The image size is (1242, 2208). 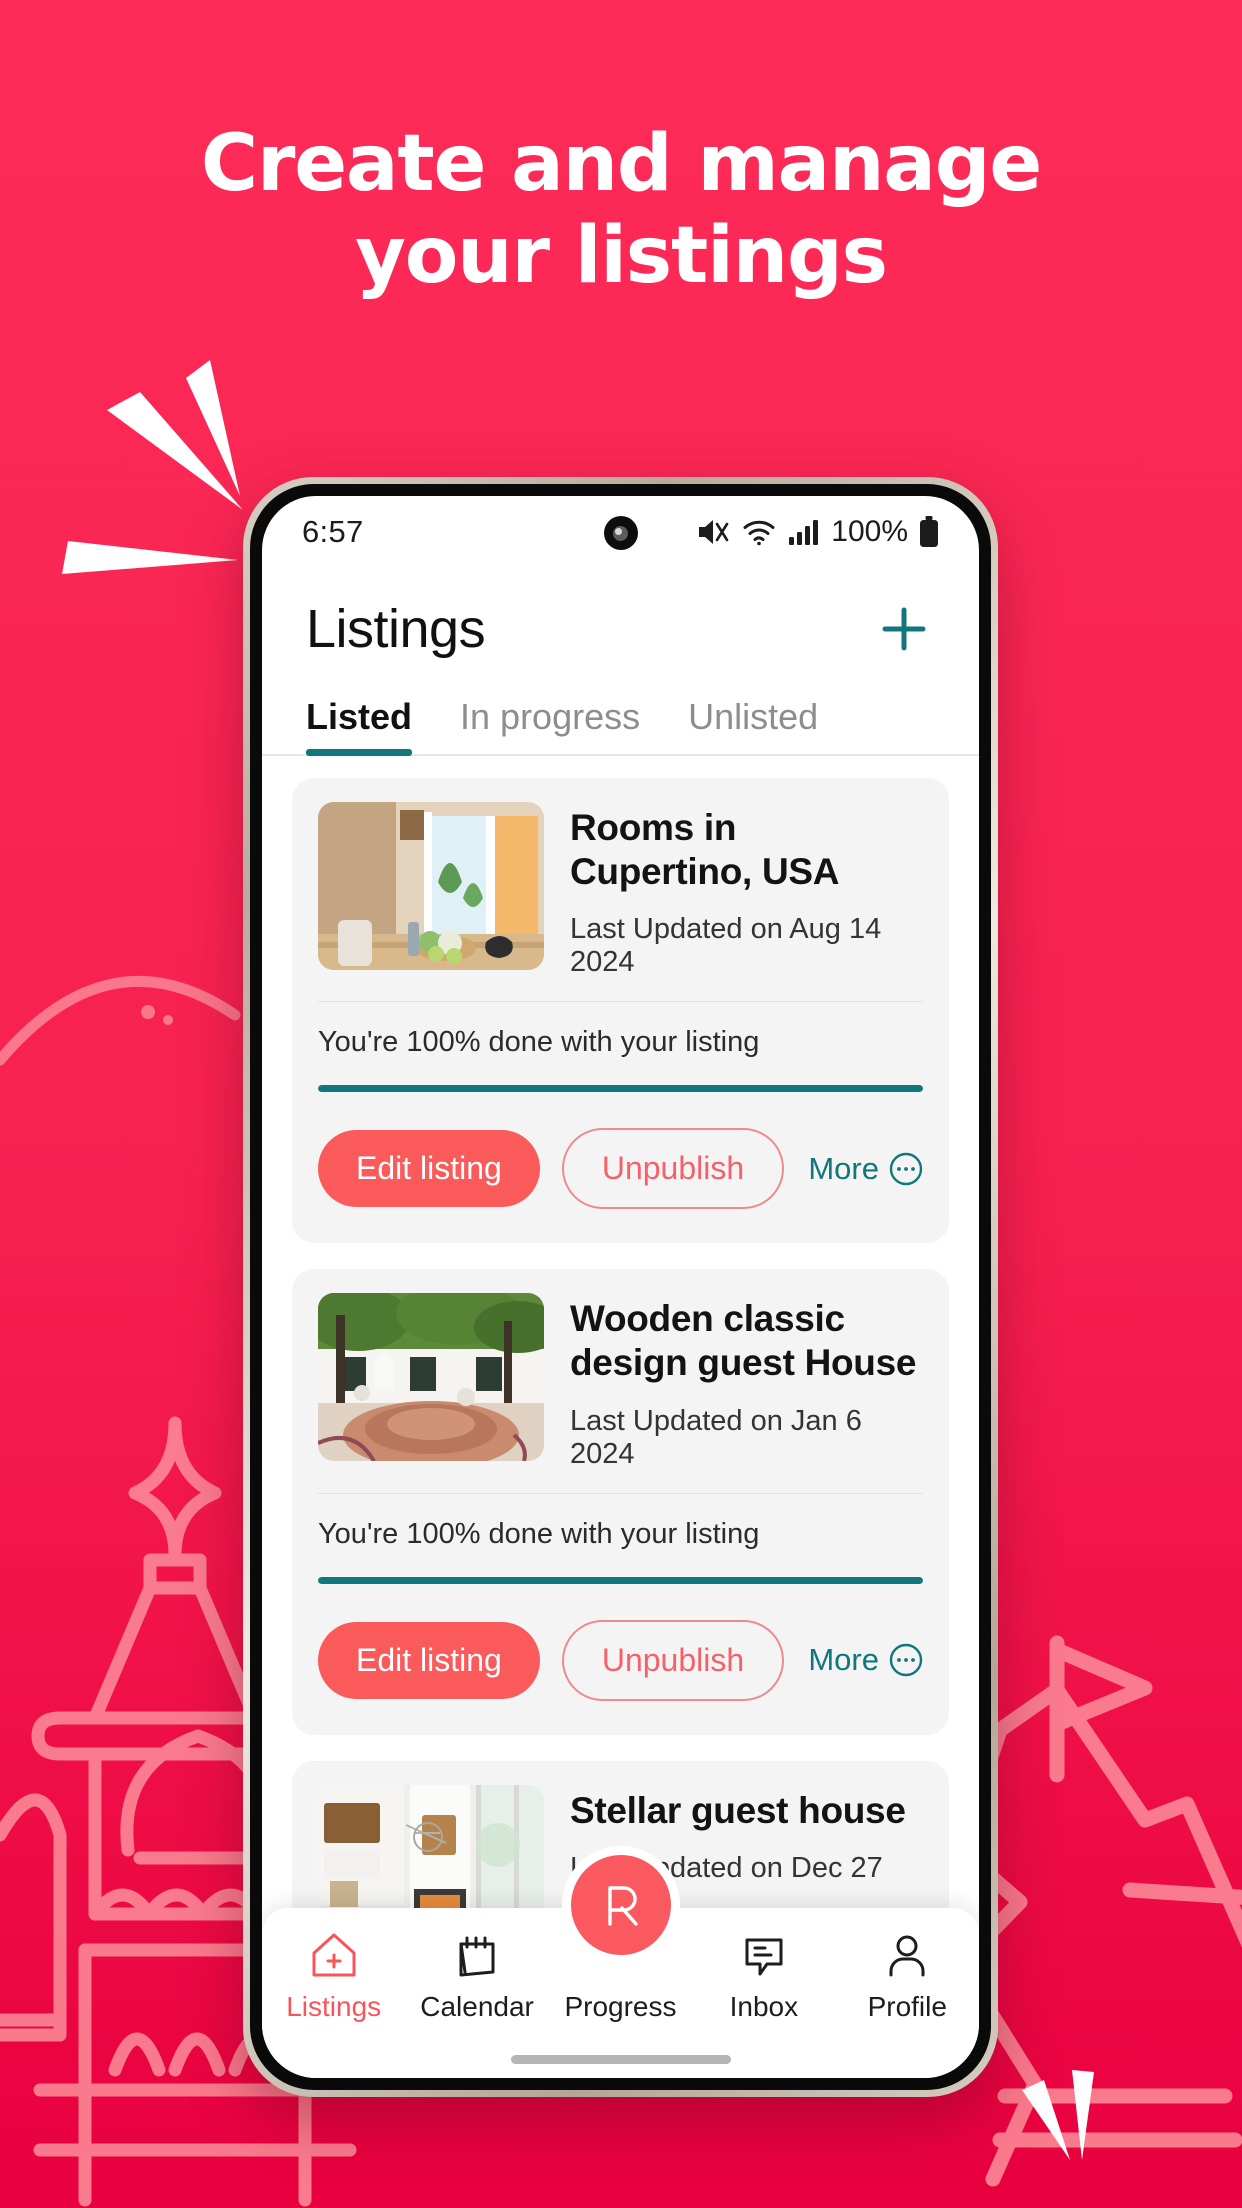 I want to click on tab-listed: Listed, so click(x=359, y=726).